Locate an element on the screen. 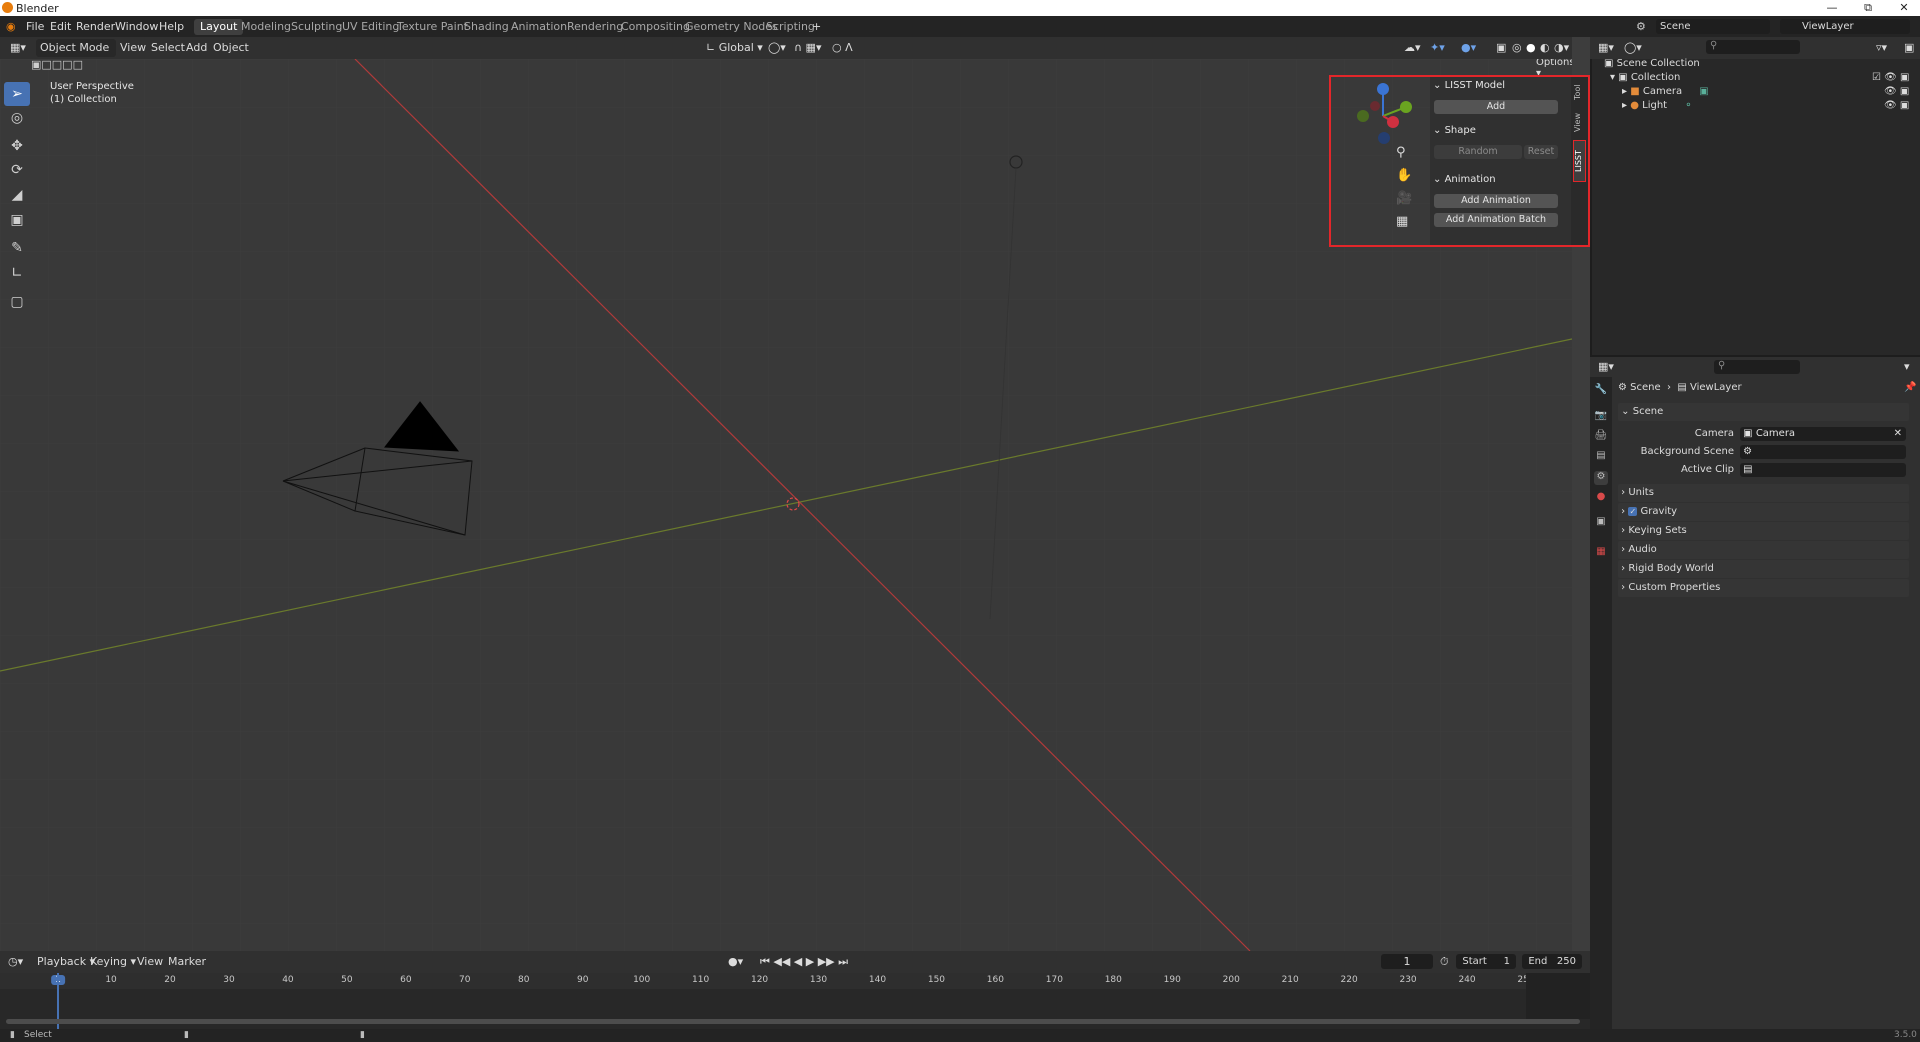 This screenshot has width=1920, height=1042. playback-controls: ⏮ ◀◀ ◀ ▶ ▶▶ ⏭ is located at coordinates (804, 962).